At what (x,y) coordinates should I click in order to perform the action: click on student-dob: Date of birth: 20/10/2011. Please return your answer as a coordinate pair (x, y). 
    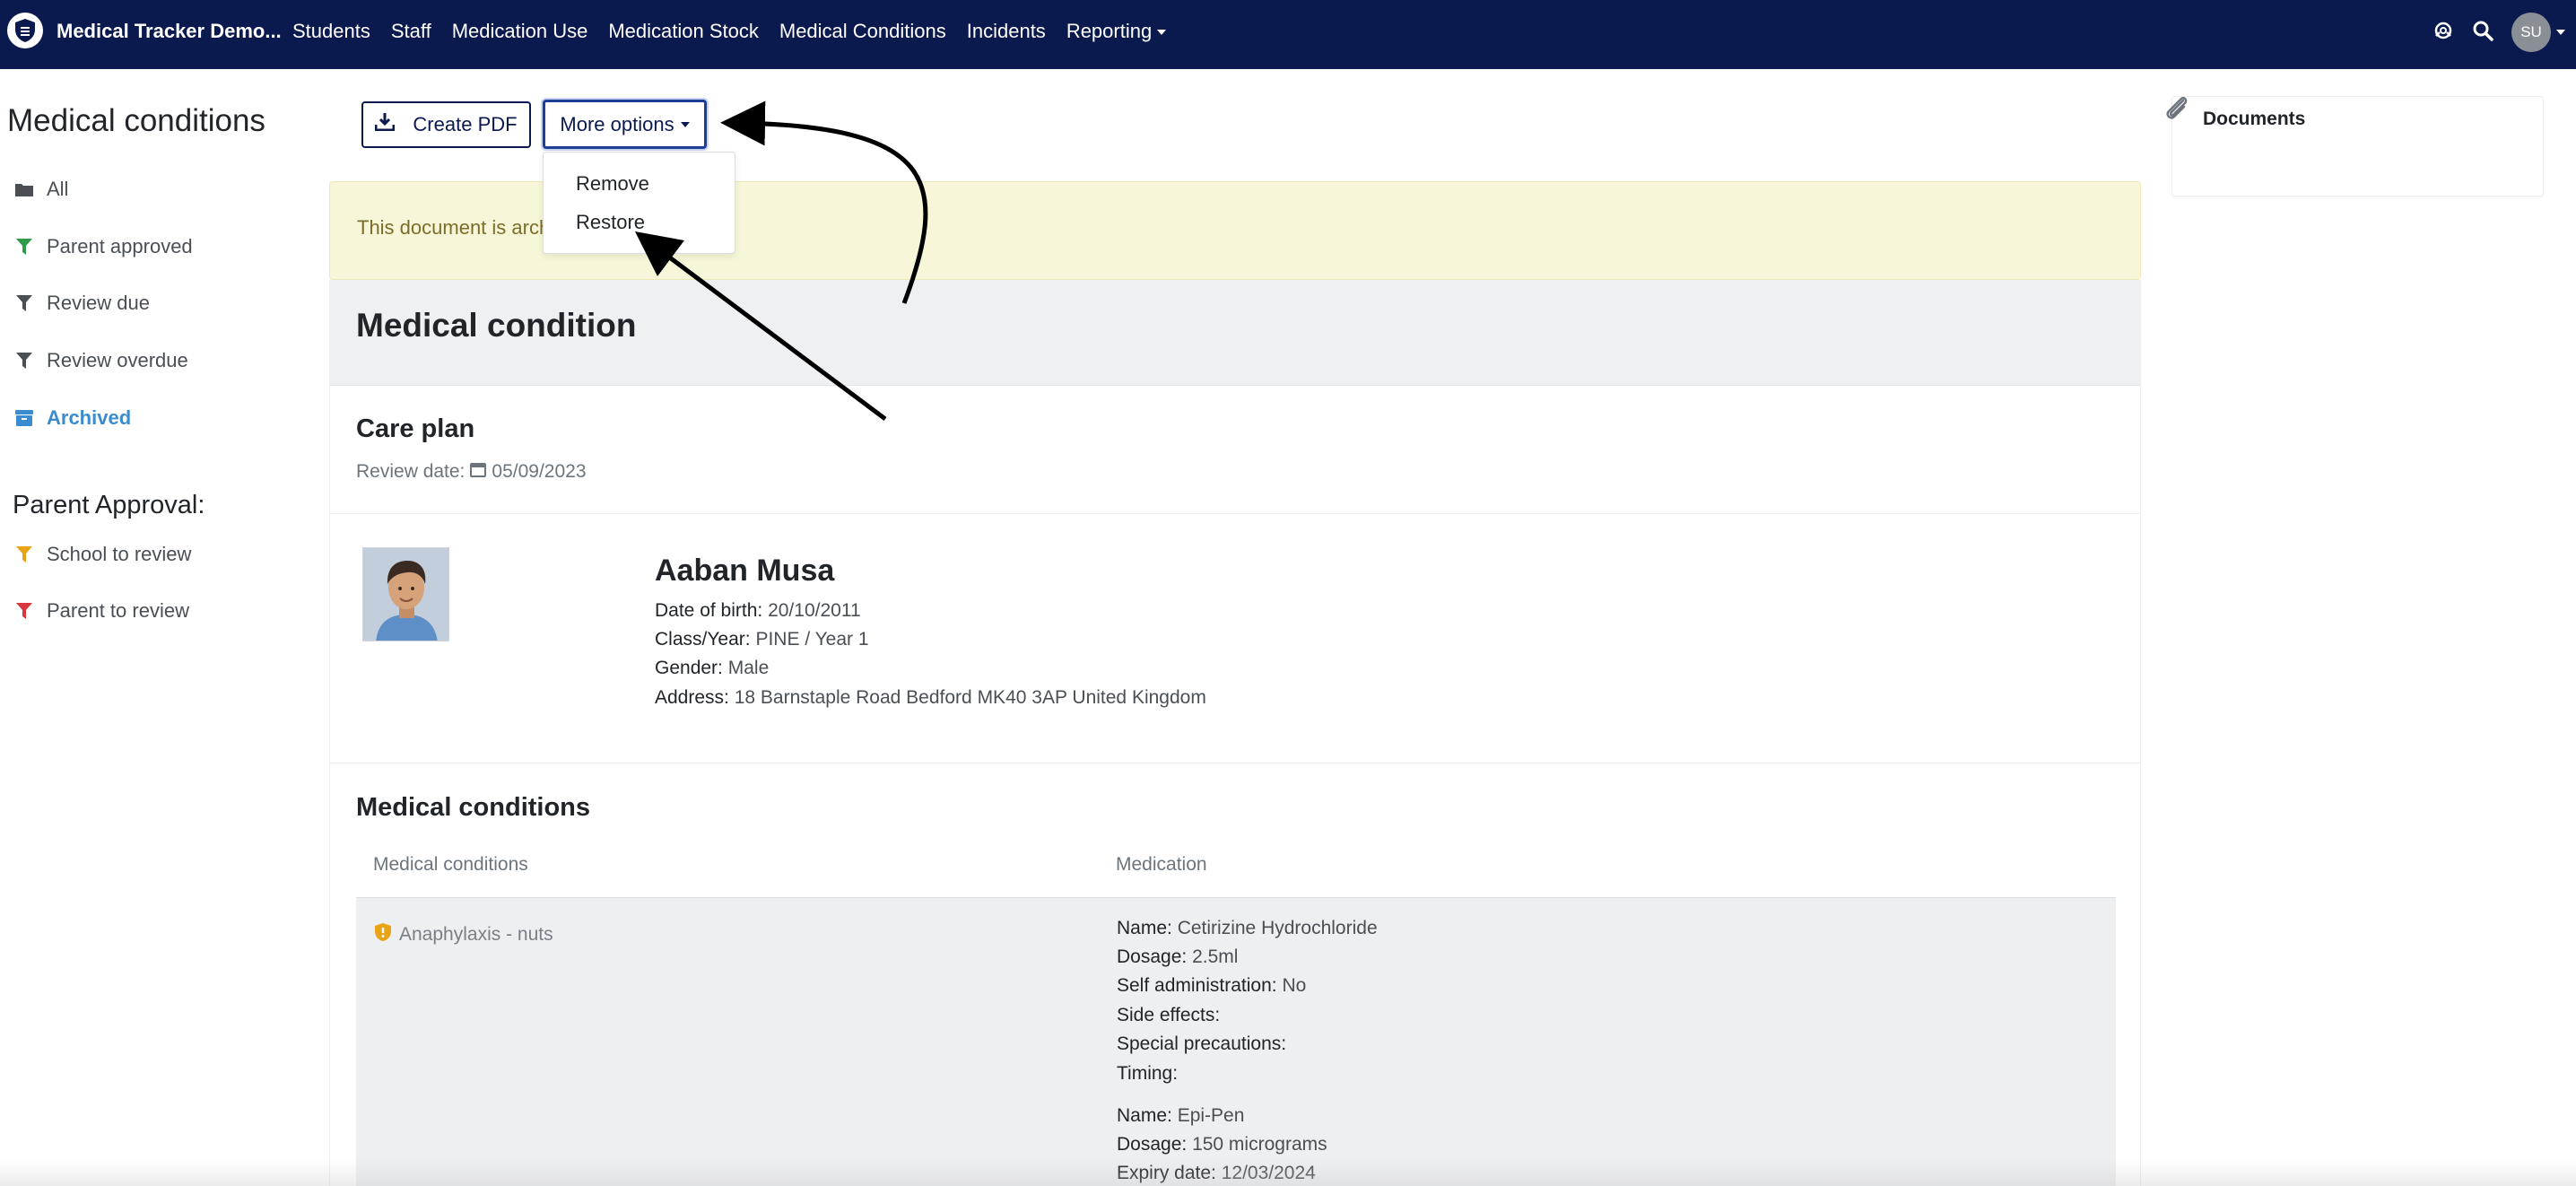
    Looking at the image, I should click on (758, 611).